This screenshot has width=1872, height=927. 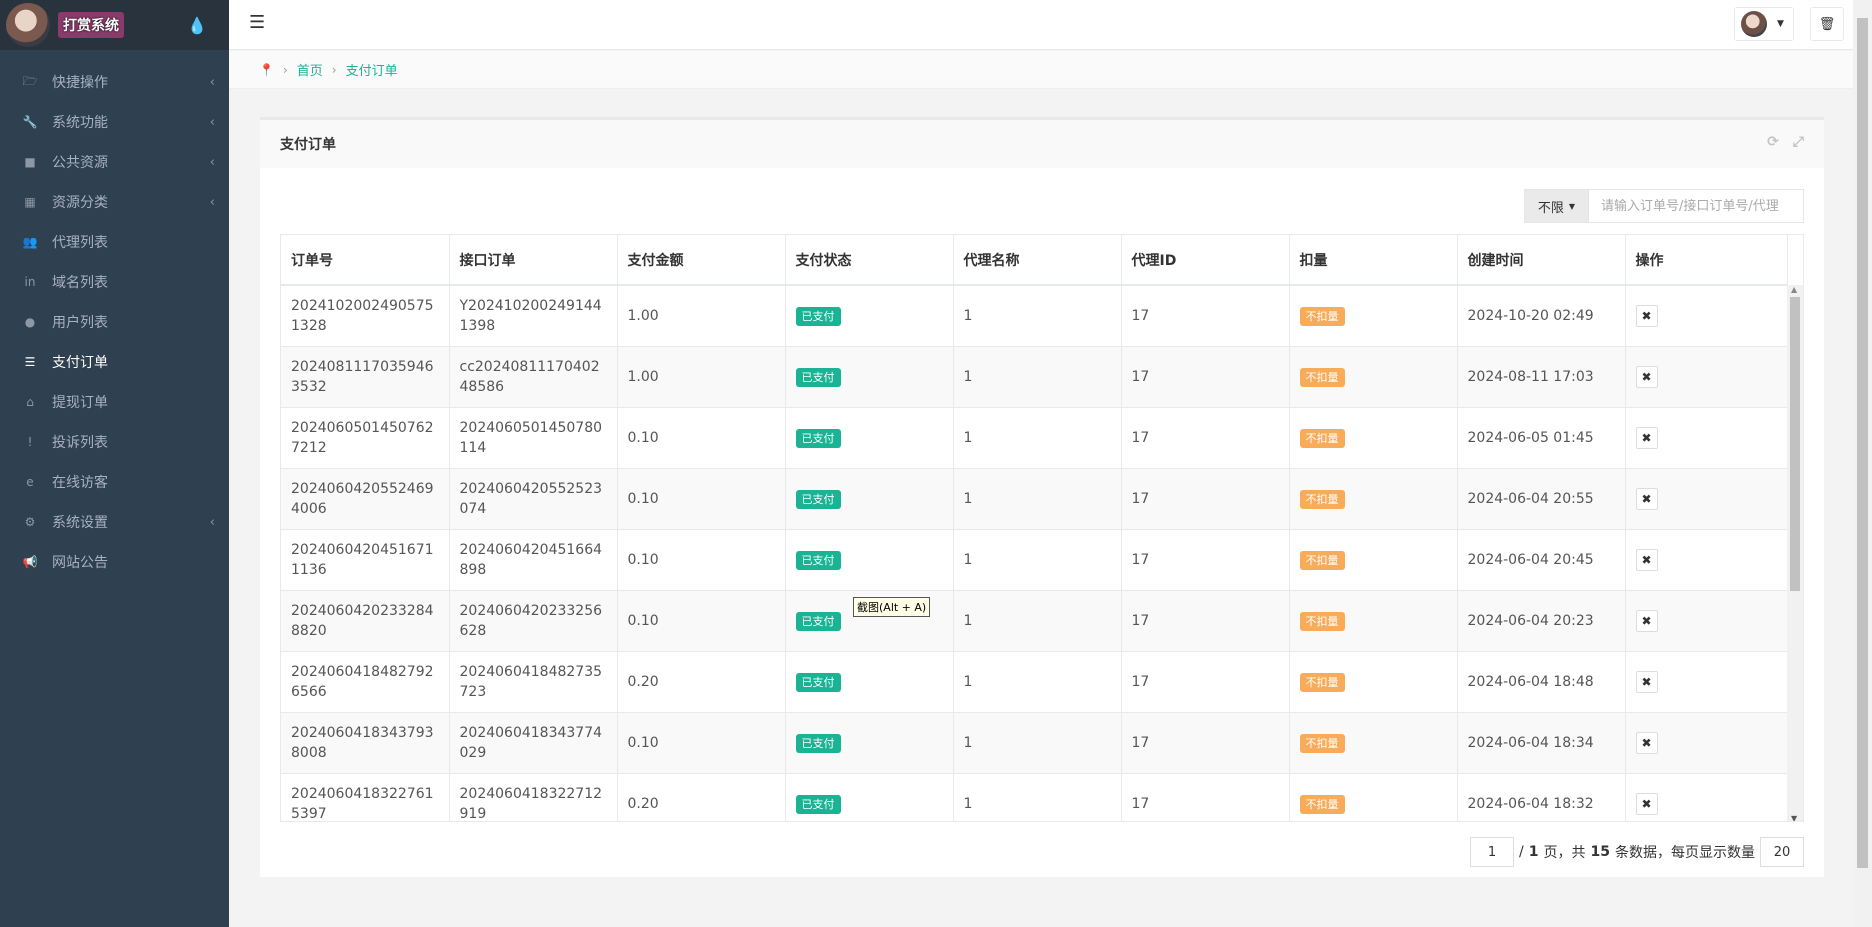 What do you see at coordinates (533, 260) in the screenshot?
I see `column-header: 接口订单` at bounding box center [533, 260].